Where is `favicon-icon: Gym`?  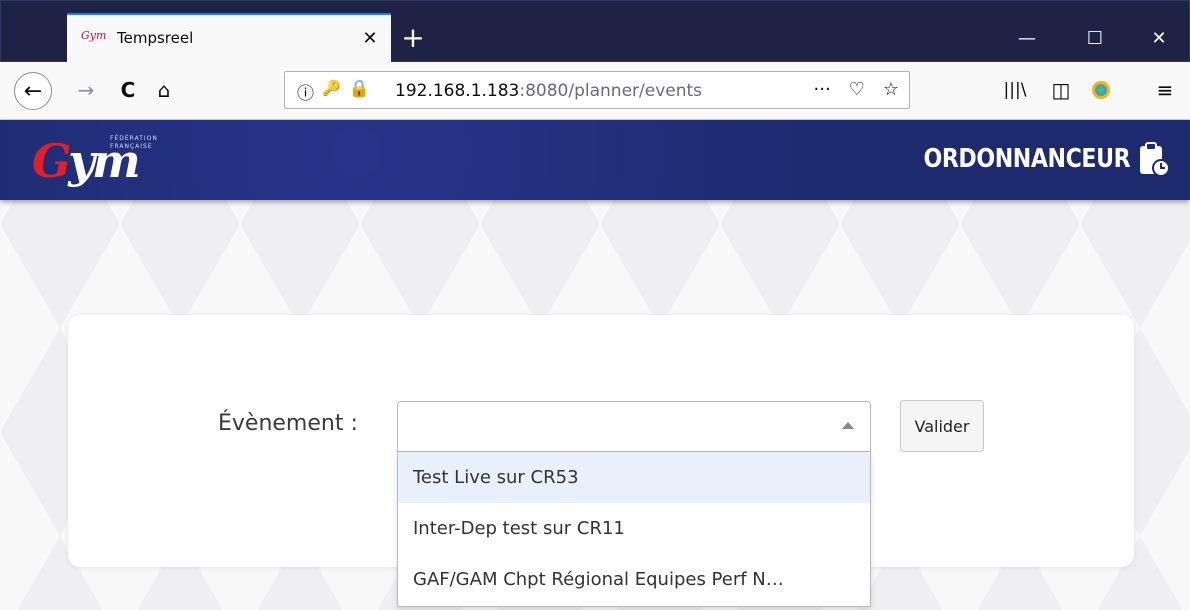
favicon-icon: Gym is located at coordinates (94, 35).